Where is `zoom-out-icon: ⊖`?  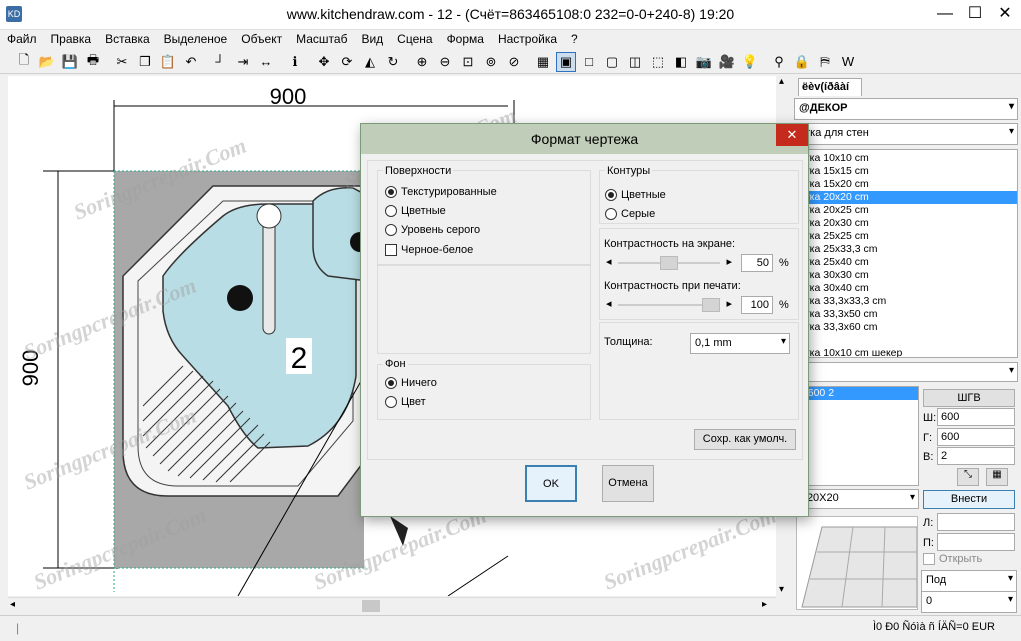
zoom-out-icon: ⊖ is located at coordinates (445, 62).